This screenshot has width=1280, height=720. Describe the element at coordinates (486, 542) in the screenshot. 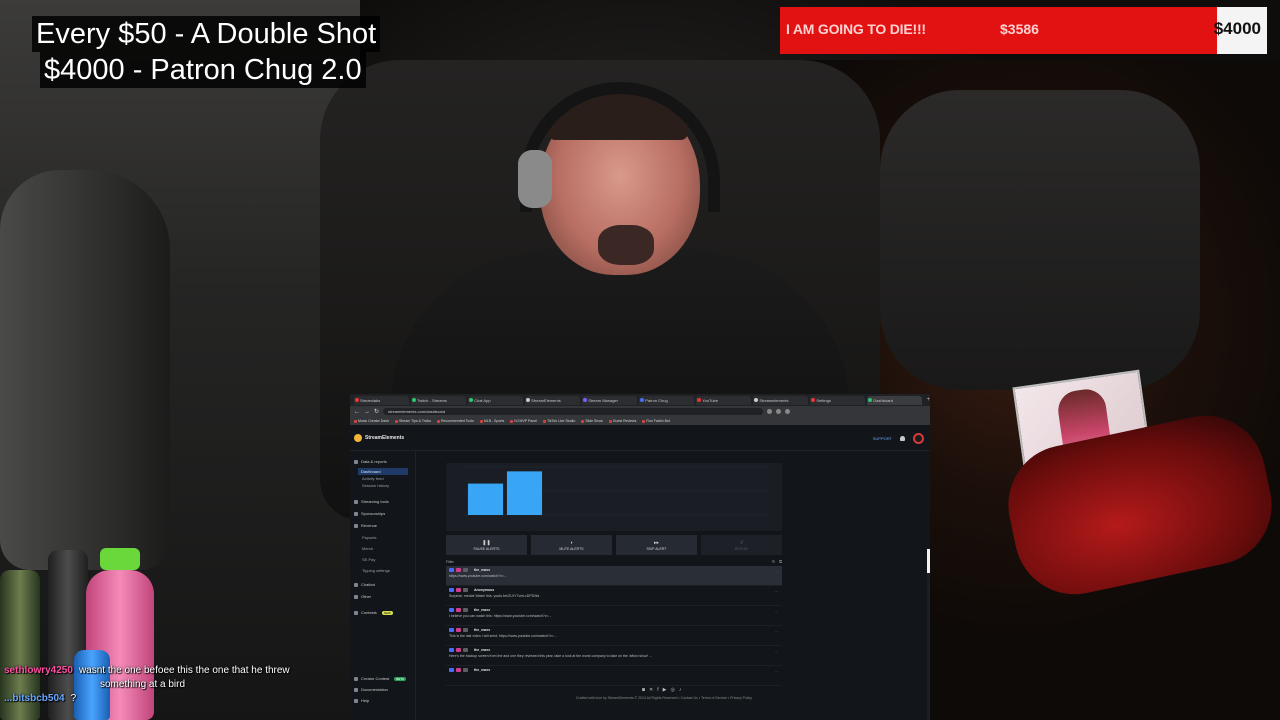

I see `pause-icon: ❚❚` at that location.